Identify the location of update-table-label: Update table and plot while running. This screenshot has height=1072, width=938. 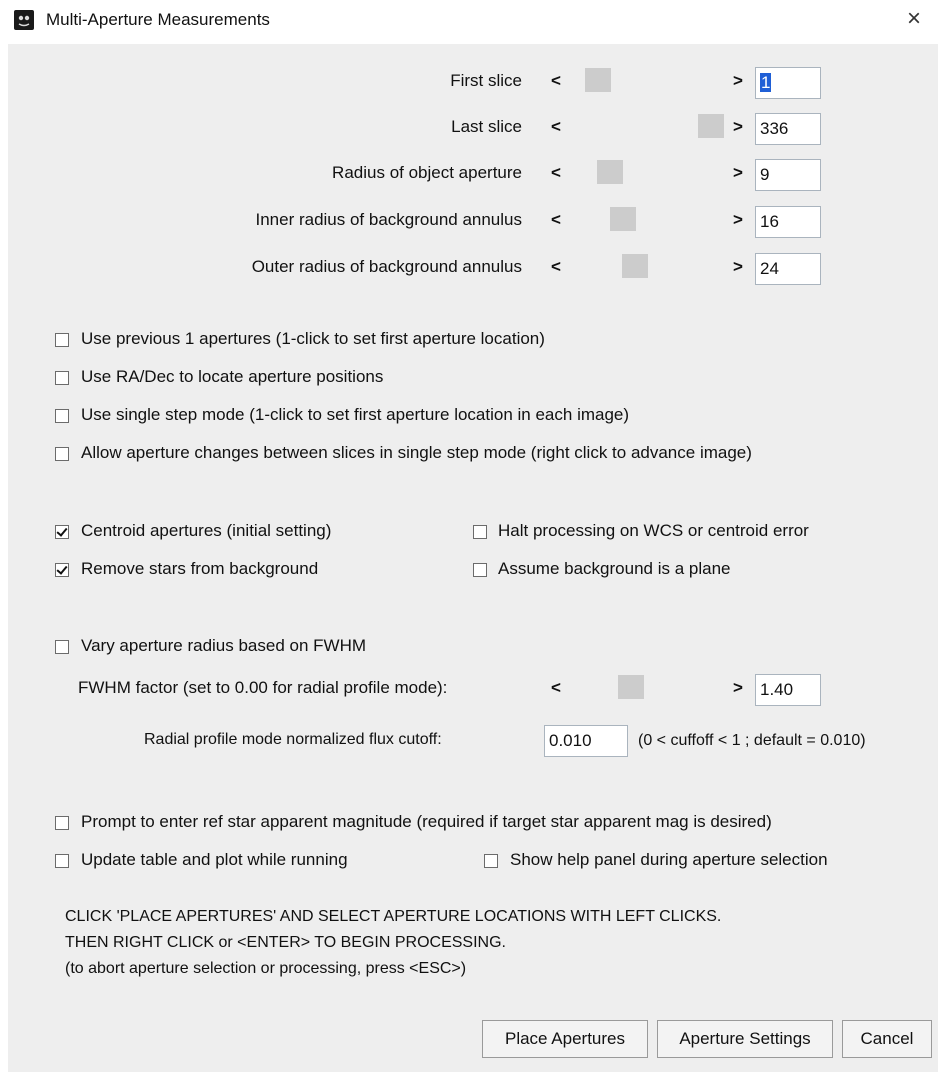
(214, 859).